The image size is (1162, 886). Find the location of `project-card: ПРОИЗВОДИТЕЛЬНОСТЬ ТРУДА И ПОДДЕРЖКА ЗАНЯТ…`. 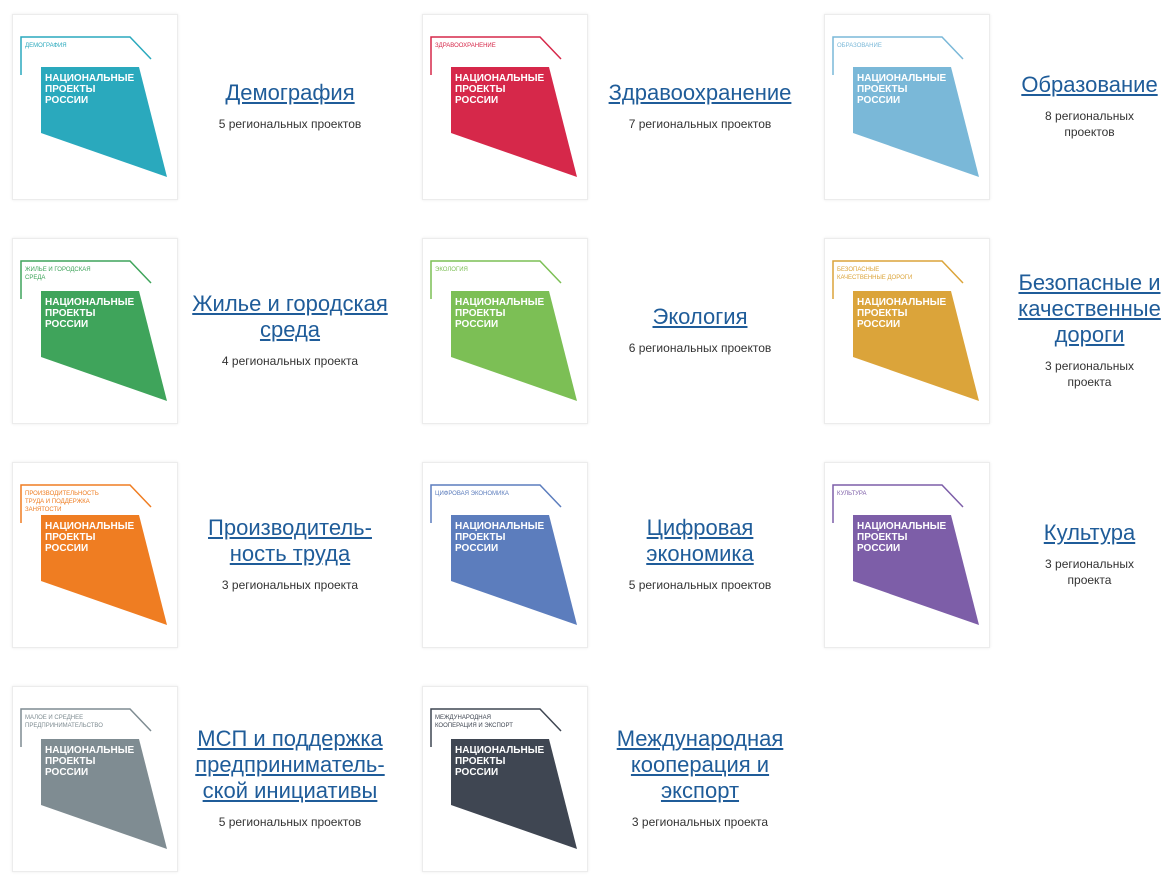

project-card: ПРОИЗВОДИТЕЛЬНОСТЬ ТРУДА И ПОДДЕРЖКА ЗАНЯТ… is located at coordinates (207, 562).